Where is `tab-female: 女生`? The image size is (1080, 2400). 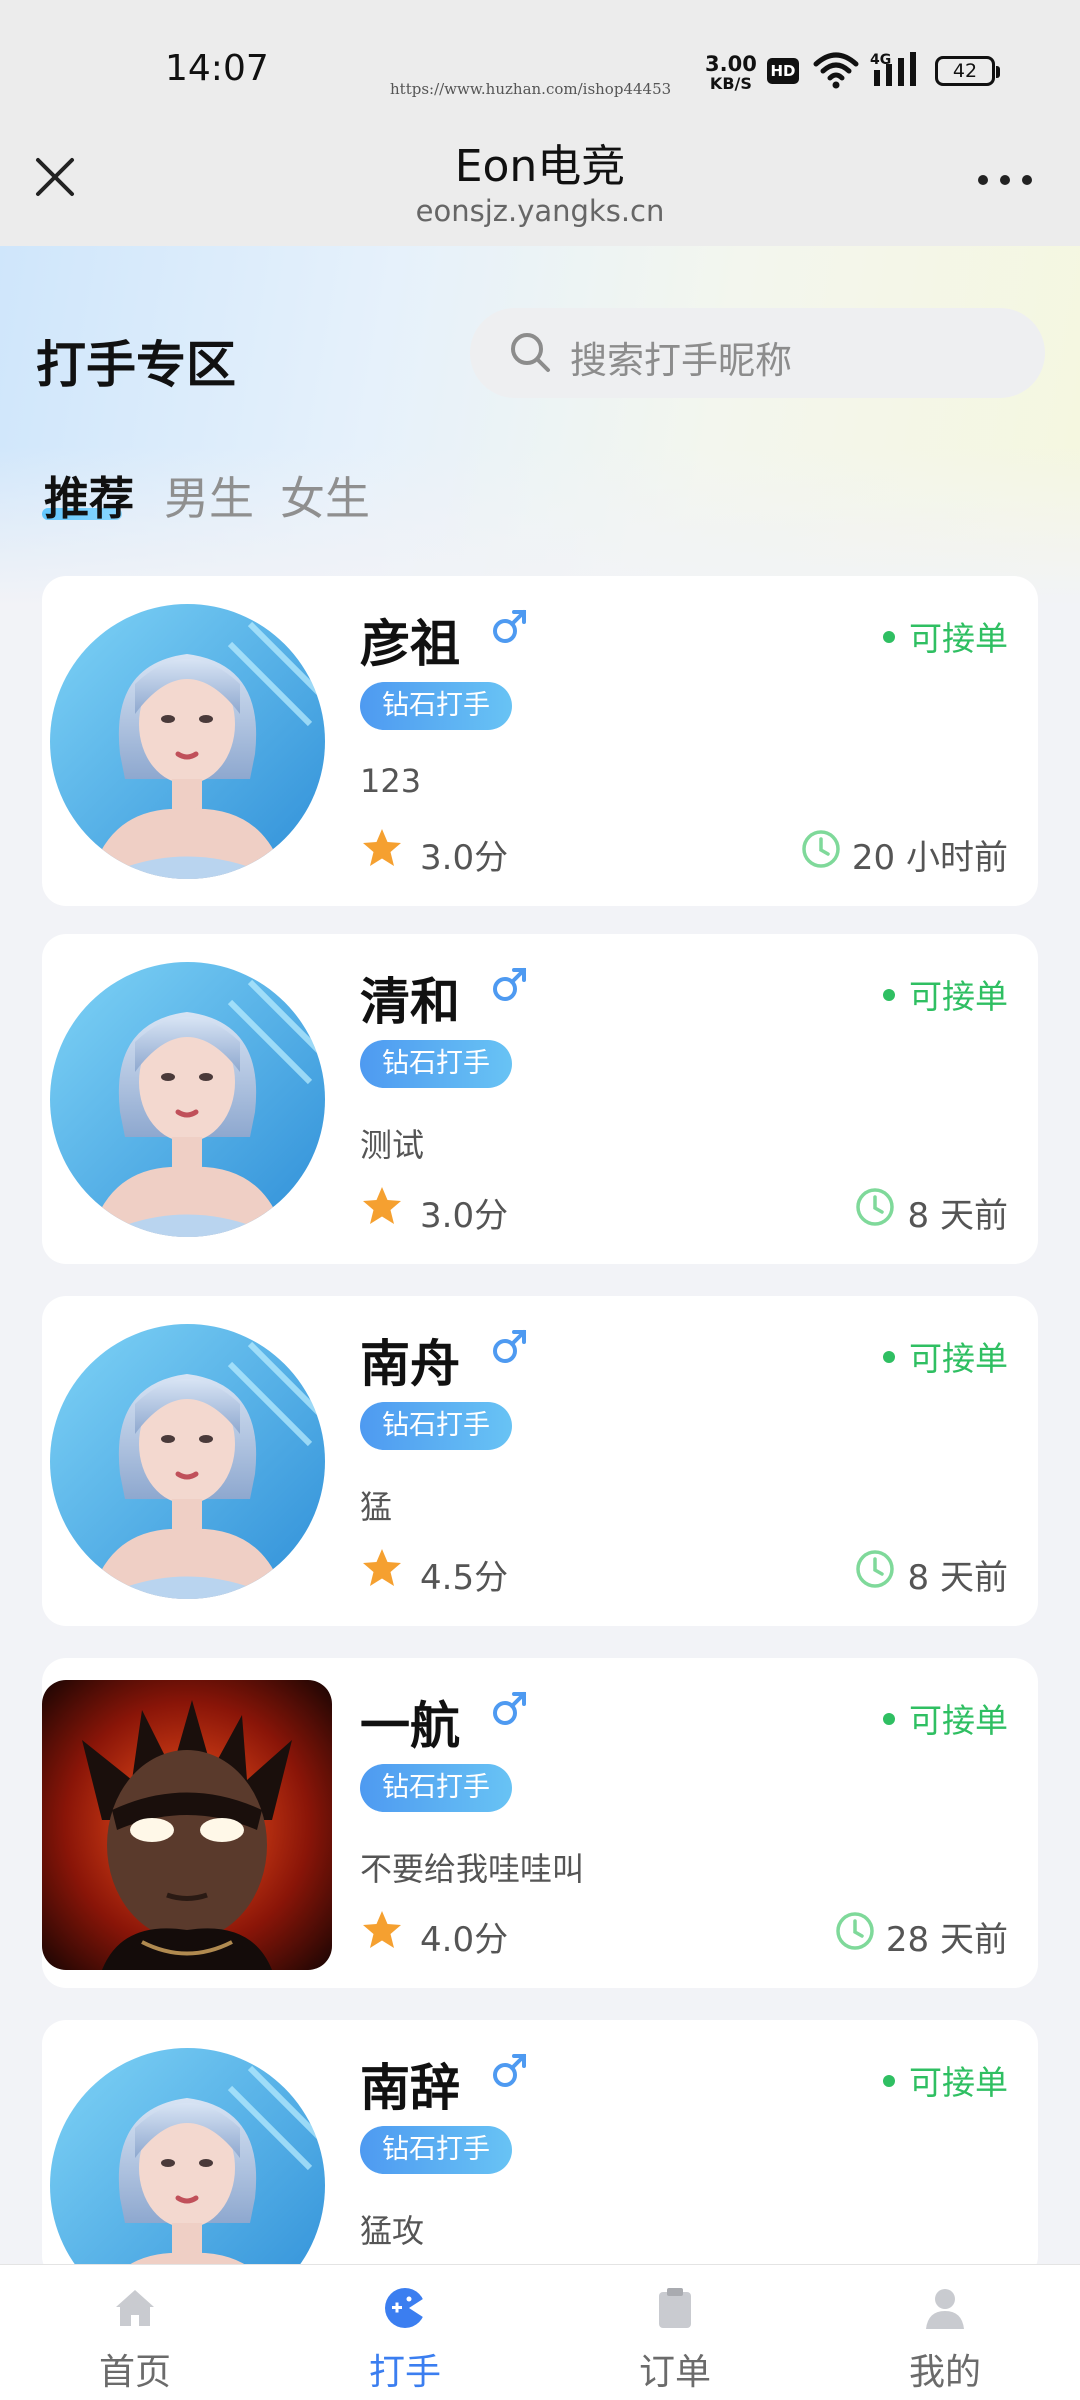
tab-female: 女生 is located at coordinates (325, 494).